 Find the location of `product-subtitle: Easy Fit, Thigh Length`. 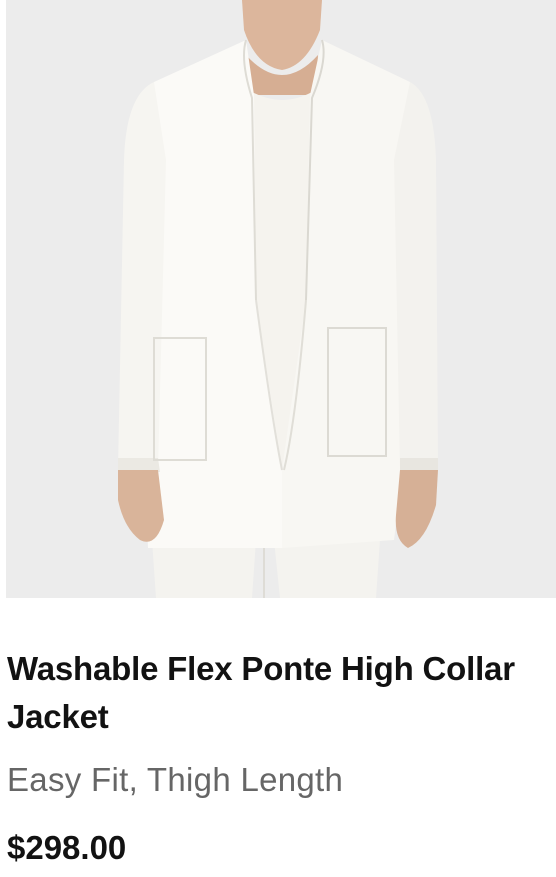

product-subtitle: Easy Fit, Thigh Length is located at coordinates (175, 779).